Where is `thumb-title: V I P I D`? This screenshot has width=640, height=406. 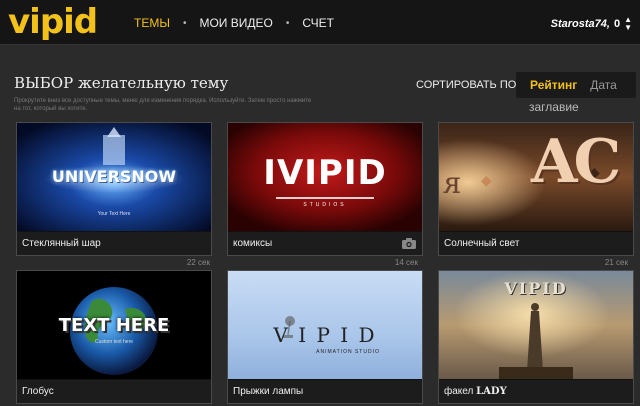 thumb-title: V I P I D is located at coordinates (325, 335).